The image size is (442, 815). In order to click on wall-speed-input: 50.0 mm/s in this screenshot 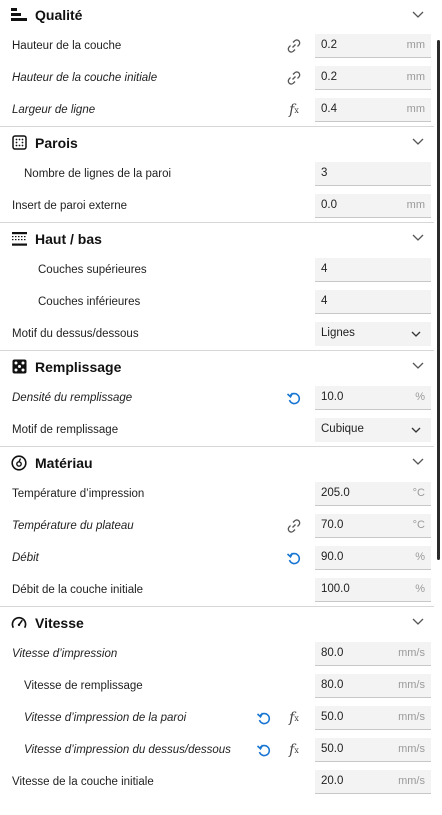, I will do `click(373, 718)`.